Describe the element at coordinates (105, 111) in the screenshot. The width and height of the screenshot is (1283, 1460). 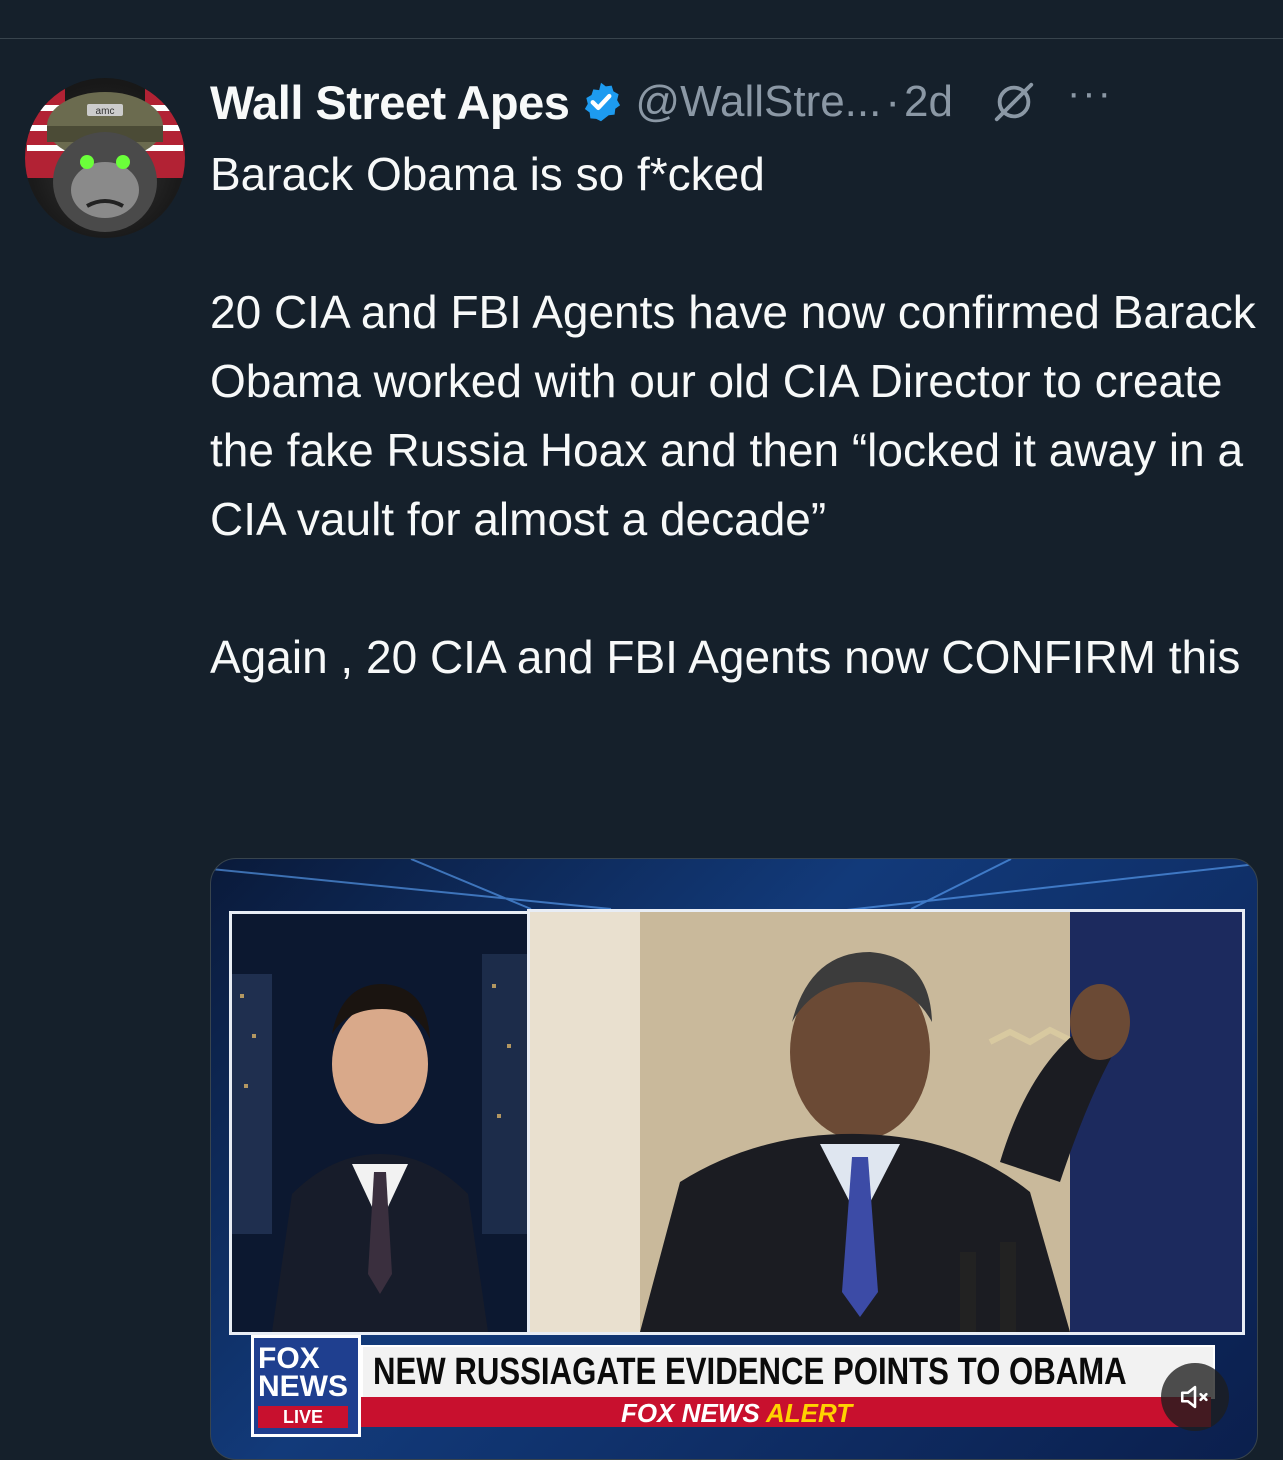
I see `avatar-badge-text: amc` at that location.